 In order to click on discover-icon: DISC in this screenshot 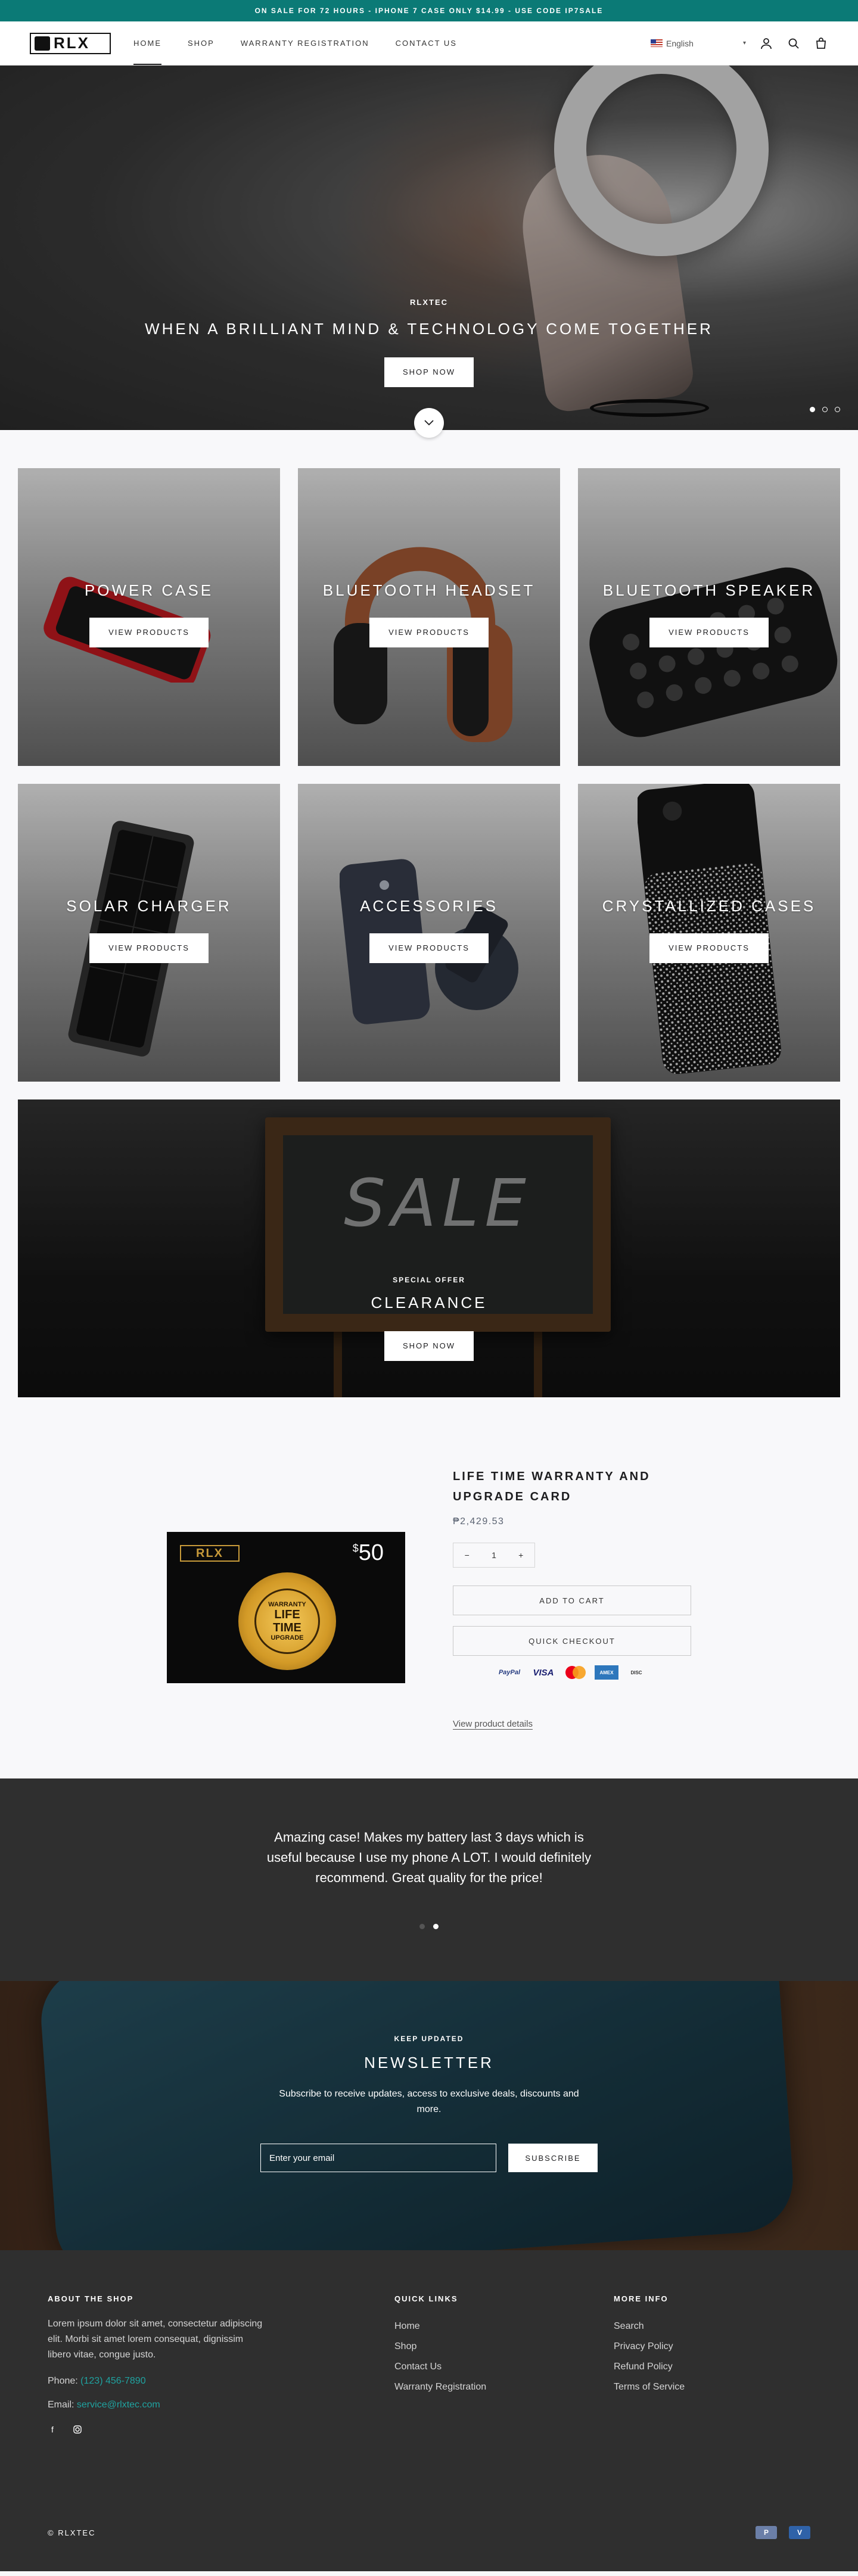, I will do `click(636, 1672)`.